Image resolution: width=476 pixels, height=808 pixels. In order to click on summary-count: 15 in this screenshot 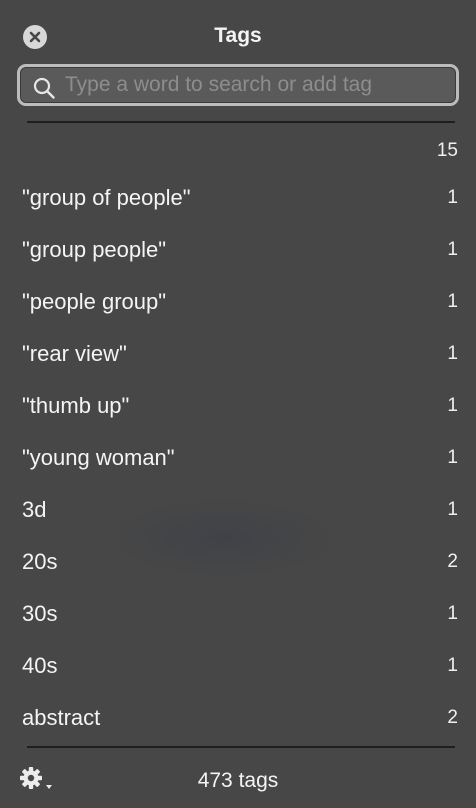, I will do `click(447, 150)`.